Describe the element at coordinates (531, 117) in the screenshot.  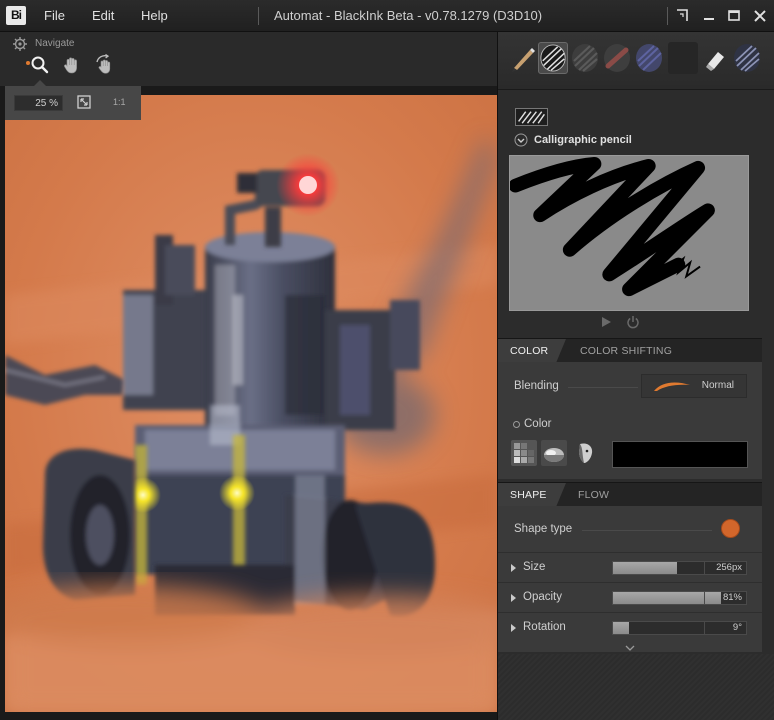
I see `current-brush-thumbnail` at that location.